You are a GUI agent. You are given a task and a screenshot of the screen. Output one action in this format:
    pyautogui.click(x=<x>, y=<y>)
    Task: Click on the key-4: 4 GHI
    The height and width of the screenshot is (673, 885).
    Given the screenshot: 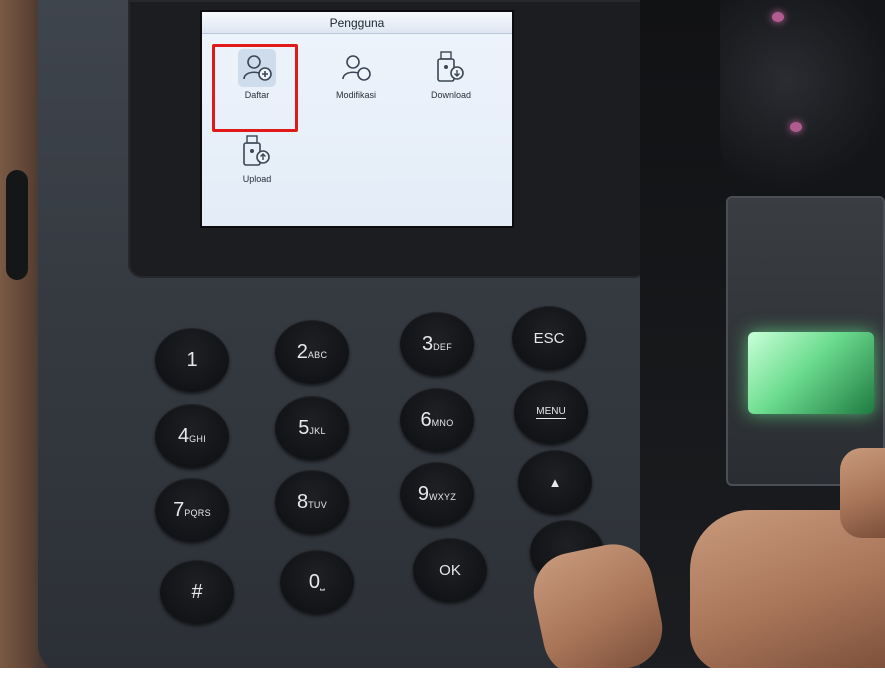 What is the action you would take?
    pyautogui.click(x=192, y=436)
    